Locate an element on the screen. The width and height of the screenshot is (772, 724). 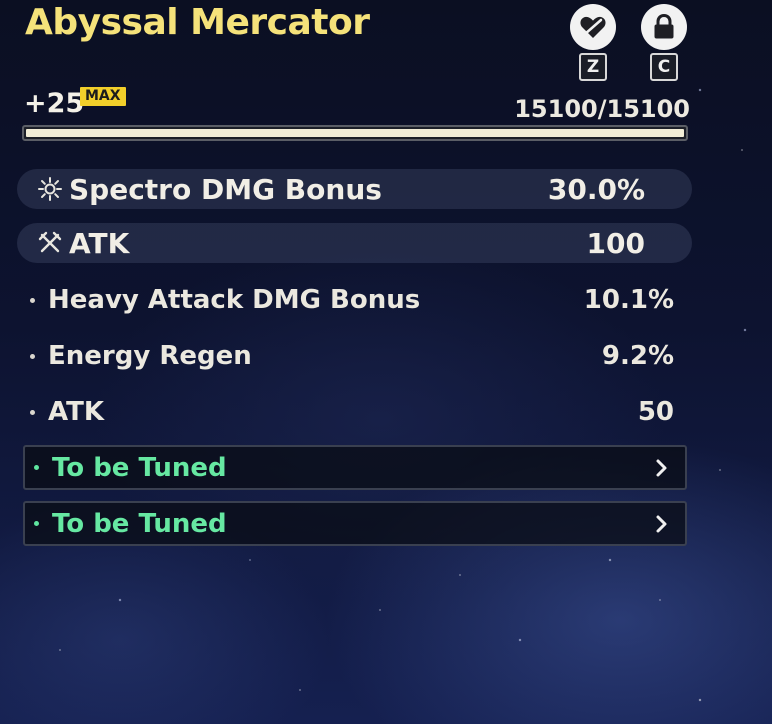
sub-stat-row: Energy Regen 9.2% is located at coordinates (352, 356).